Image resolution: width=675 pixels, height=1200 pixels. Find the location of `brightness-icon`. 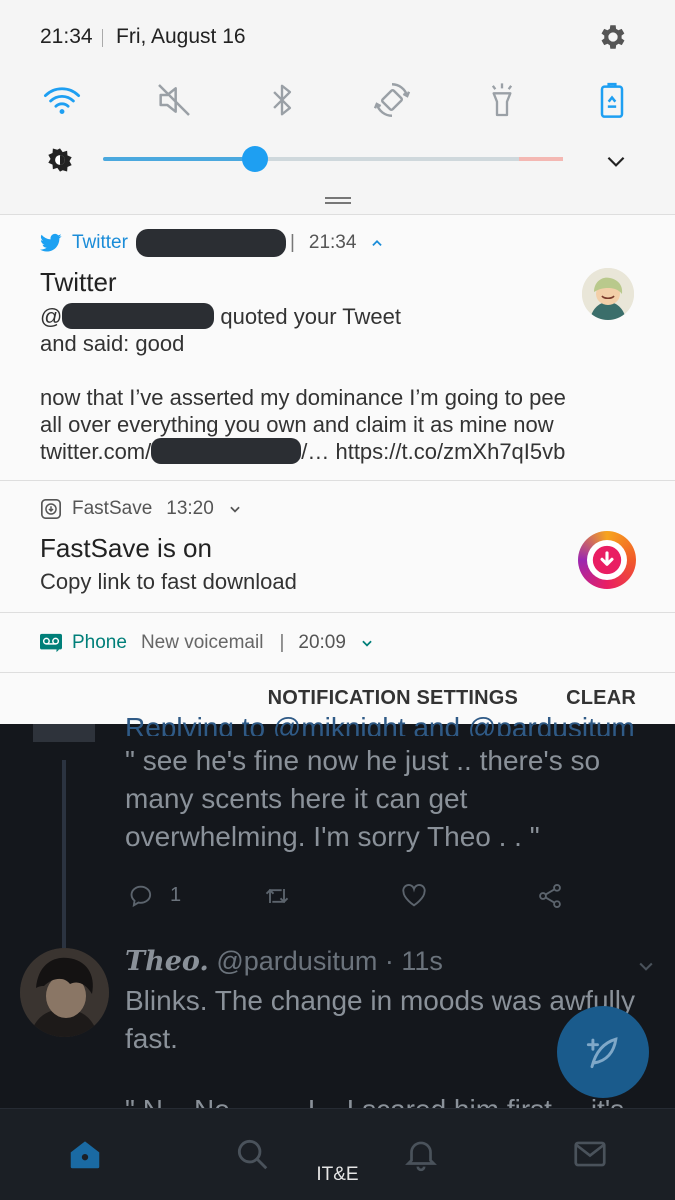

brightness-icon is located at coordinates (60, 160).